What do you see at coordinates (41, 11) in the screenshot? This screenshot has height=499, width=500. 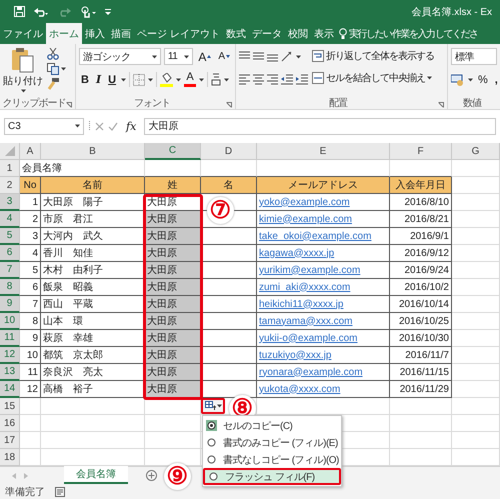 I see `undo-icon` at bounding box center [41, 11].